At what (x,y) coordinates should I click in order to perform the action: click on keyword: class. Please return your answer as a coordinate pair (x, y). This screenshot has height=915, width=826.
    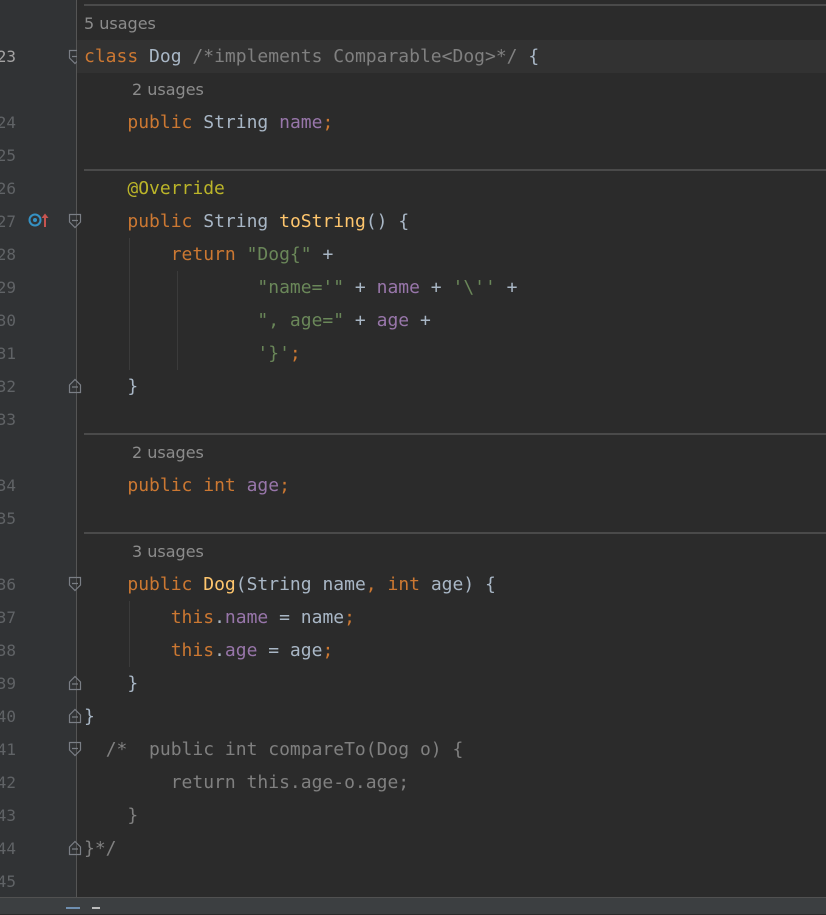
    Looking at the image, I should click on (111, 56).